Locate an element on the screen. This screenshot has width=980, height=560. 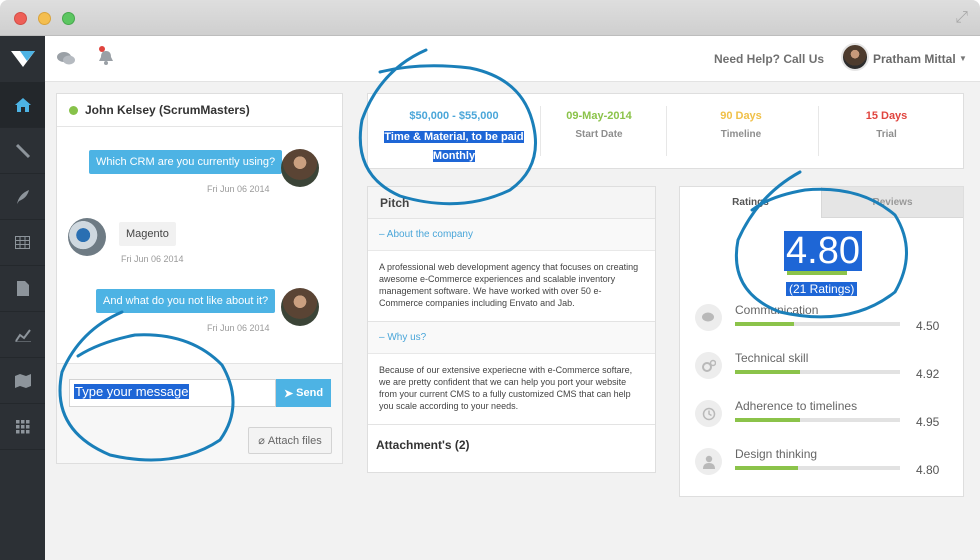
minimize-window-button is located at coordinates (44, 18).